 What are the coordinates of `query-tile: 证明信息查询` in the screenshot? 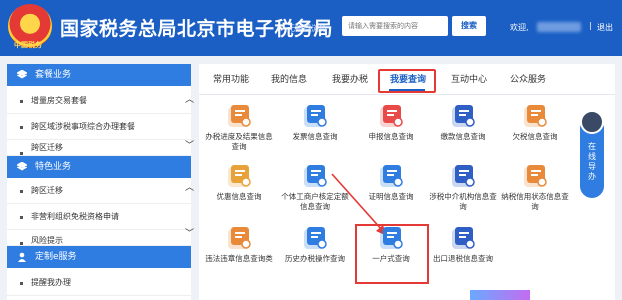 It's located at (391, 192).